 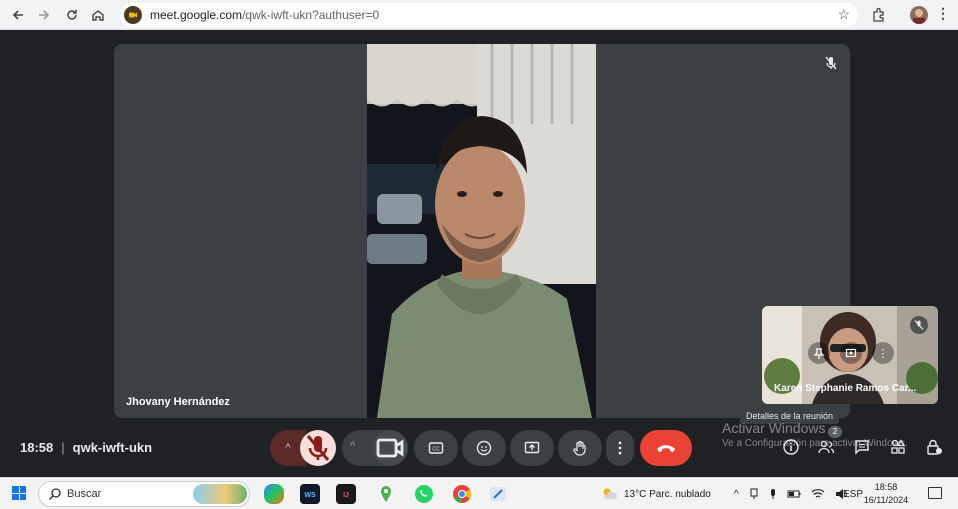 What do you see at coordinates (112, 447) in the screenshot?
I see `meeting-code: qwk-iwft-ukn` at bounding box center [112, 447].